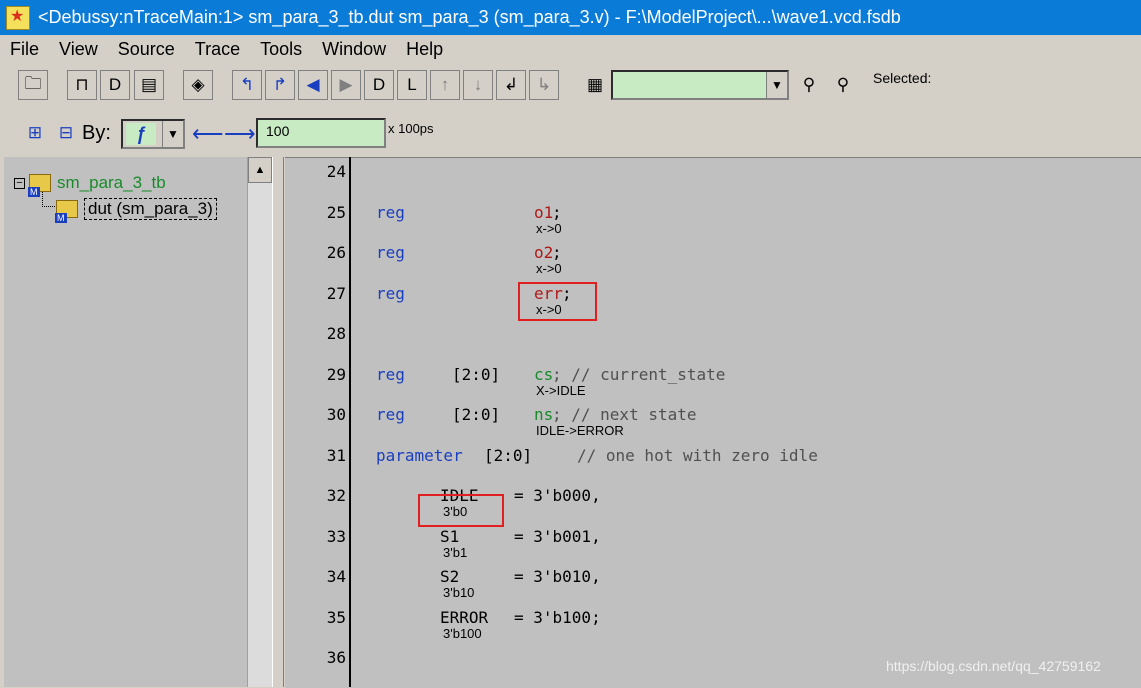  Describe the element at coordinates (557, 536) in the screenshot. I see `code-param-value: = 3'b001,` at that location.